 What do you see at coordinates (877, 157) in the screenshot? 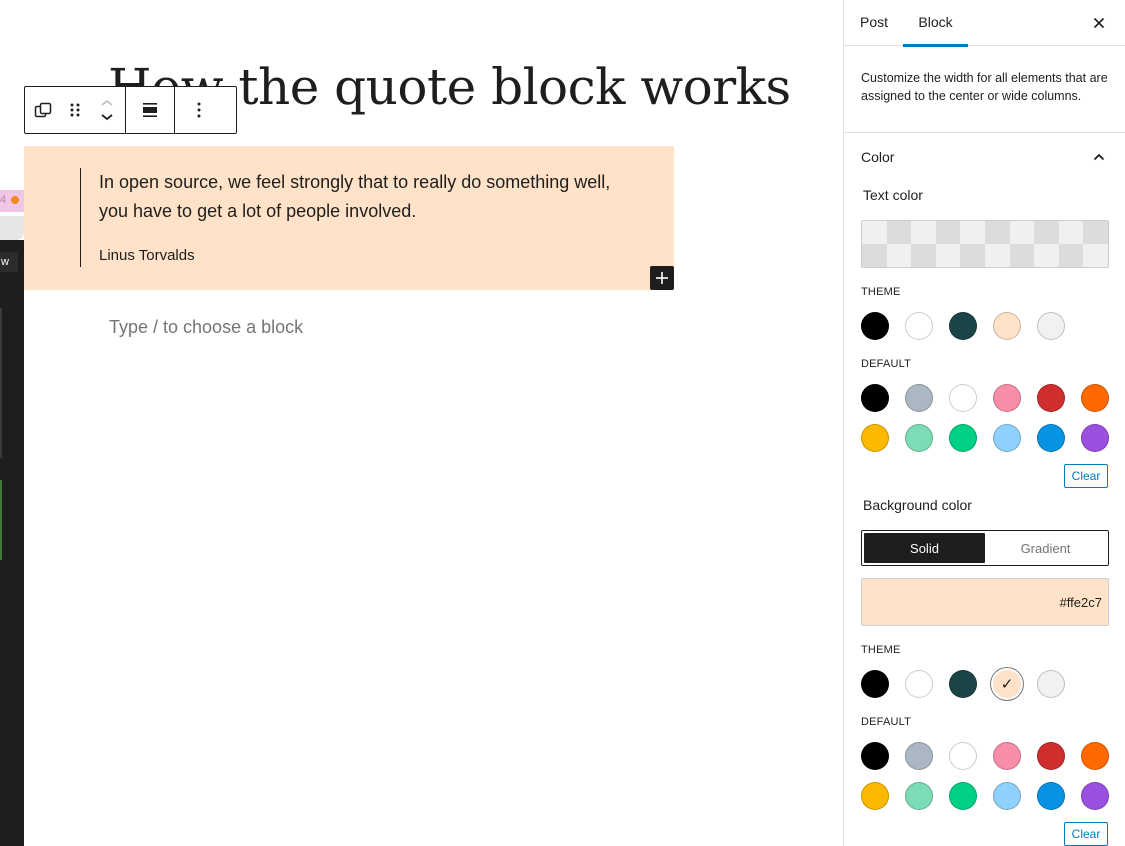
I see `color-panel-title: Color` at bounding box center [877, 157].